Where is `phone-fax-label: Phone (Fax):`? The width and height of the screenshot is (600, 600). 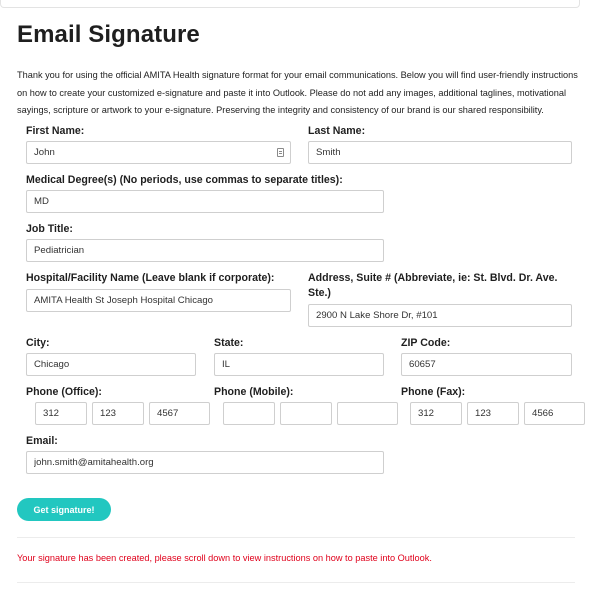 phone-fax-label: Phone (Fax): is located at coordinates (433, 392).